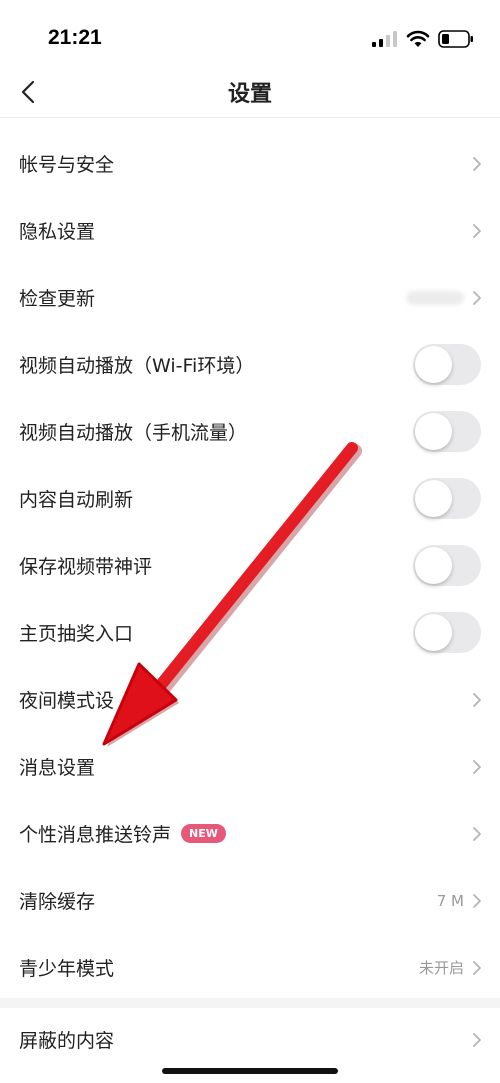 The width and height of the screenshot is (500, 1083). I want to click on settings-item-lottery-entry: 主页抽奖入口, so click(250, 632).